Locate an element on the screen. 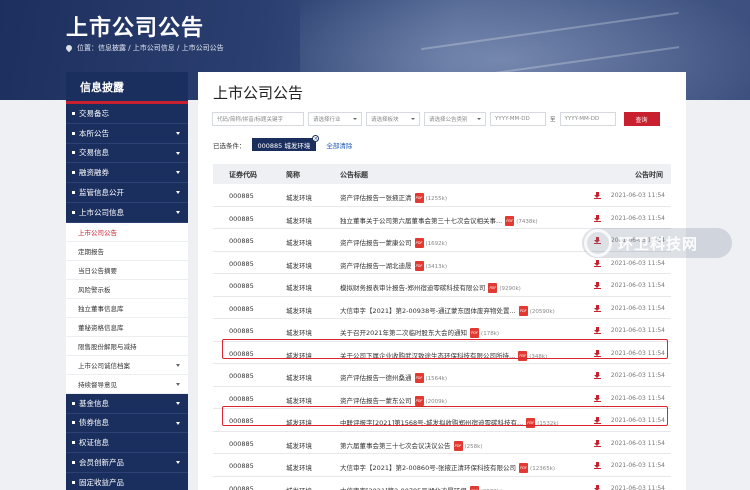  sidebar-item: 限售股份解限与减持 is located at coordinates (127, 346).